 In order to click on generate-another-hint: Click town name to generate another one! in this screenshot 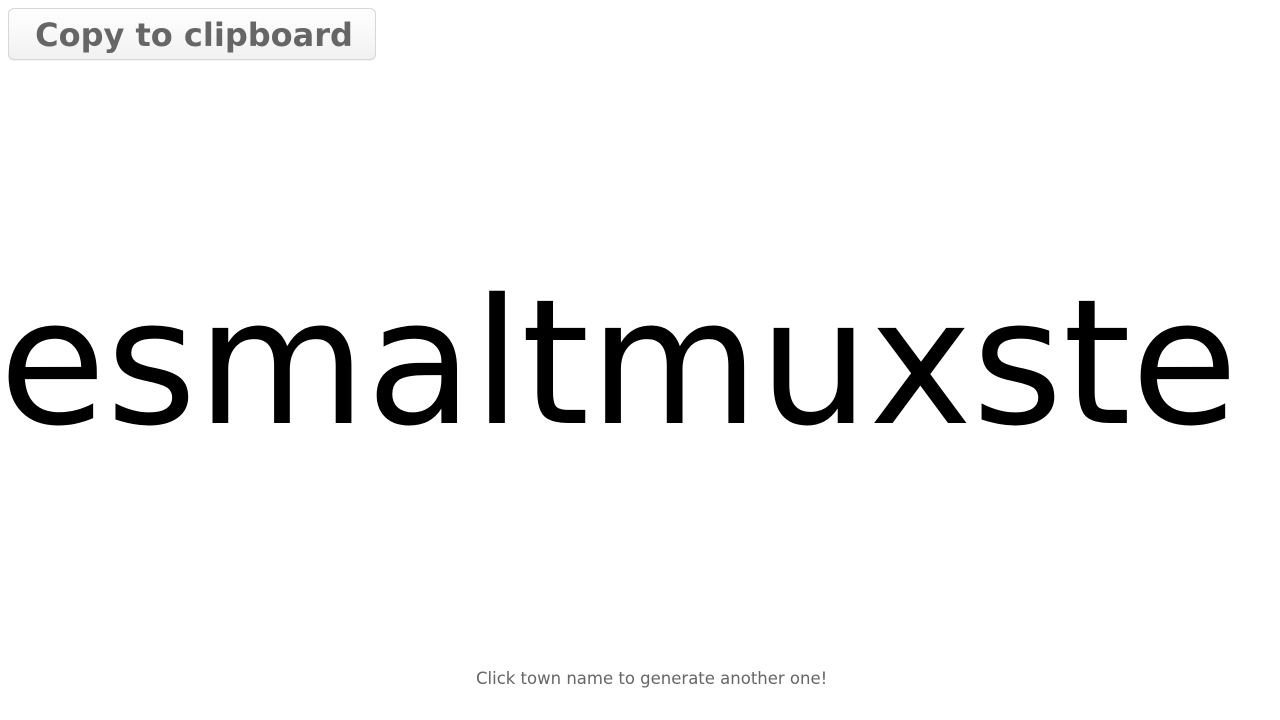, I will do `click(652, 678)`.